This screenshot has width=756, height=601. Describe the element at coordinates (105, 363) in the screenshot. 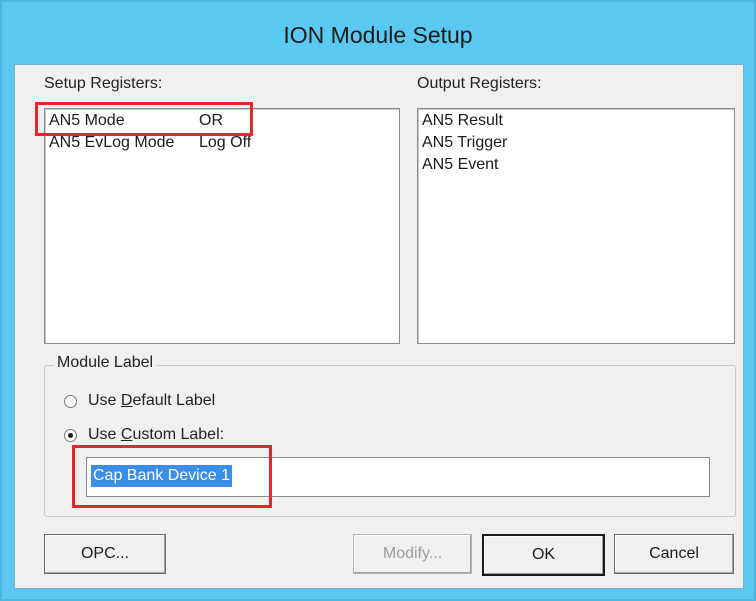

I see `module-label-group-title: Module Label` at that location.